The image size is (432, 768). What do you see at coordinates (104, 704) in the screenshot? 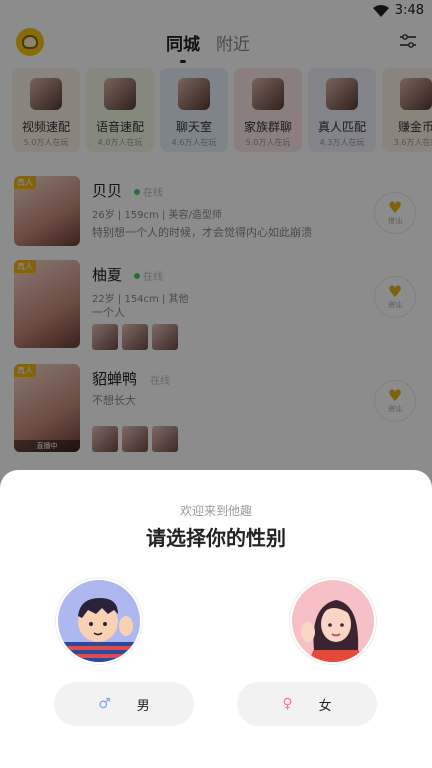
I see `male-symbol-icon: ♂` at bounding box center [104, 704].